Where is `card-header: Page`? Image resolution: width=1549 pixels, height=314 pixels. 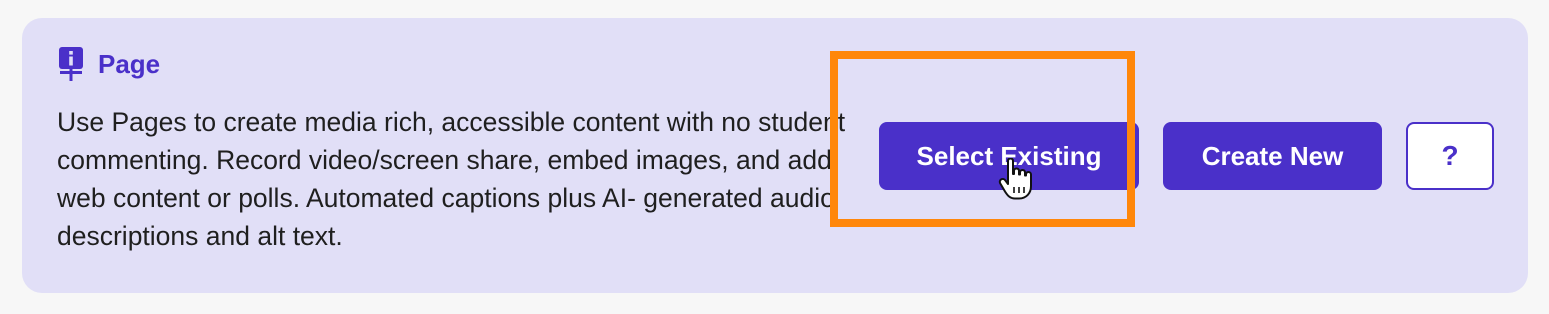
card-header: Page is located at coordinates (109, 64).